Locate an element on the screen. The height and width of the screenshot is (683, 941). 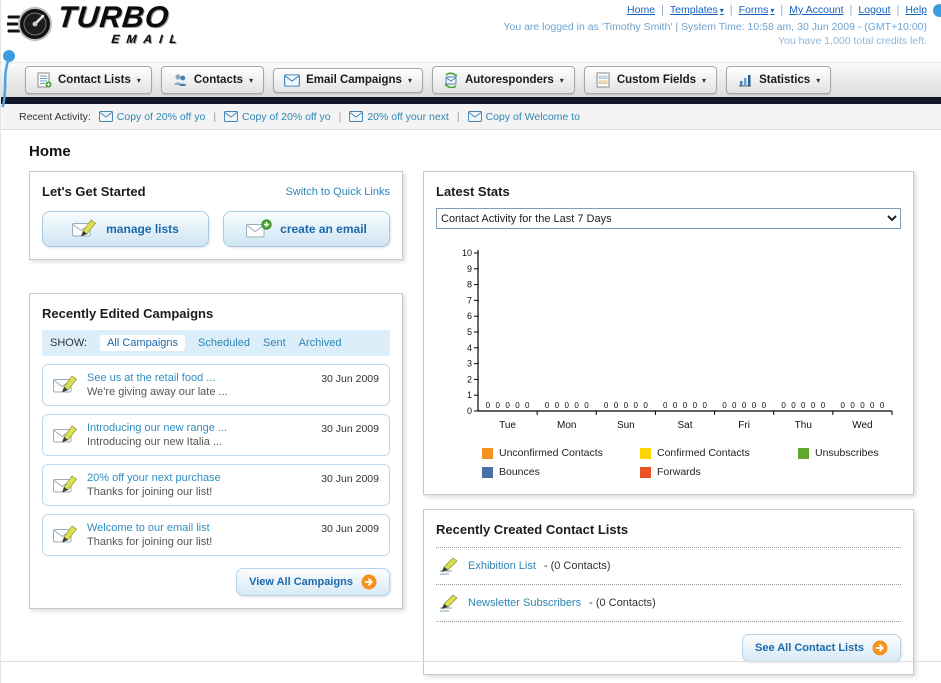
contact-lists-icon is located at coordinates (44, 80).